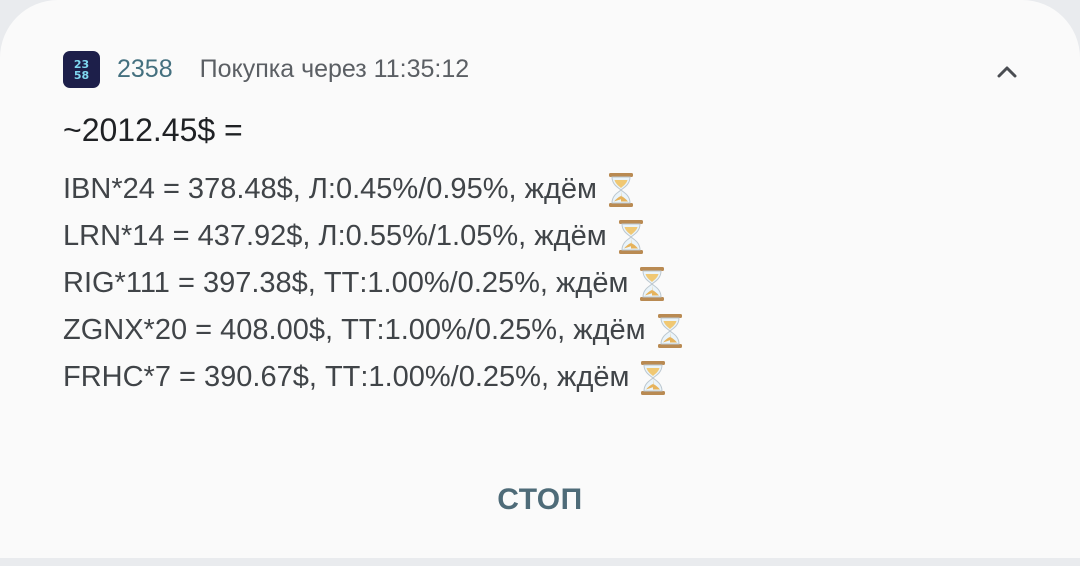  Describe the element at coordinates (81, 75) in the screenshot. I see `app-icon-line-2: 58` at that location.